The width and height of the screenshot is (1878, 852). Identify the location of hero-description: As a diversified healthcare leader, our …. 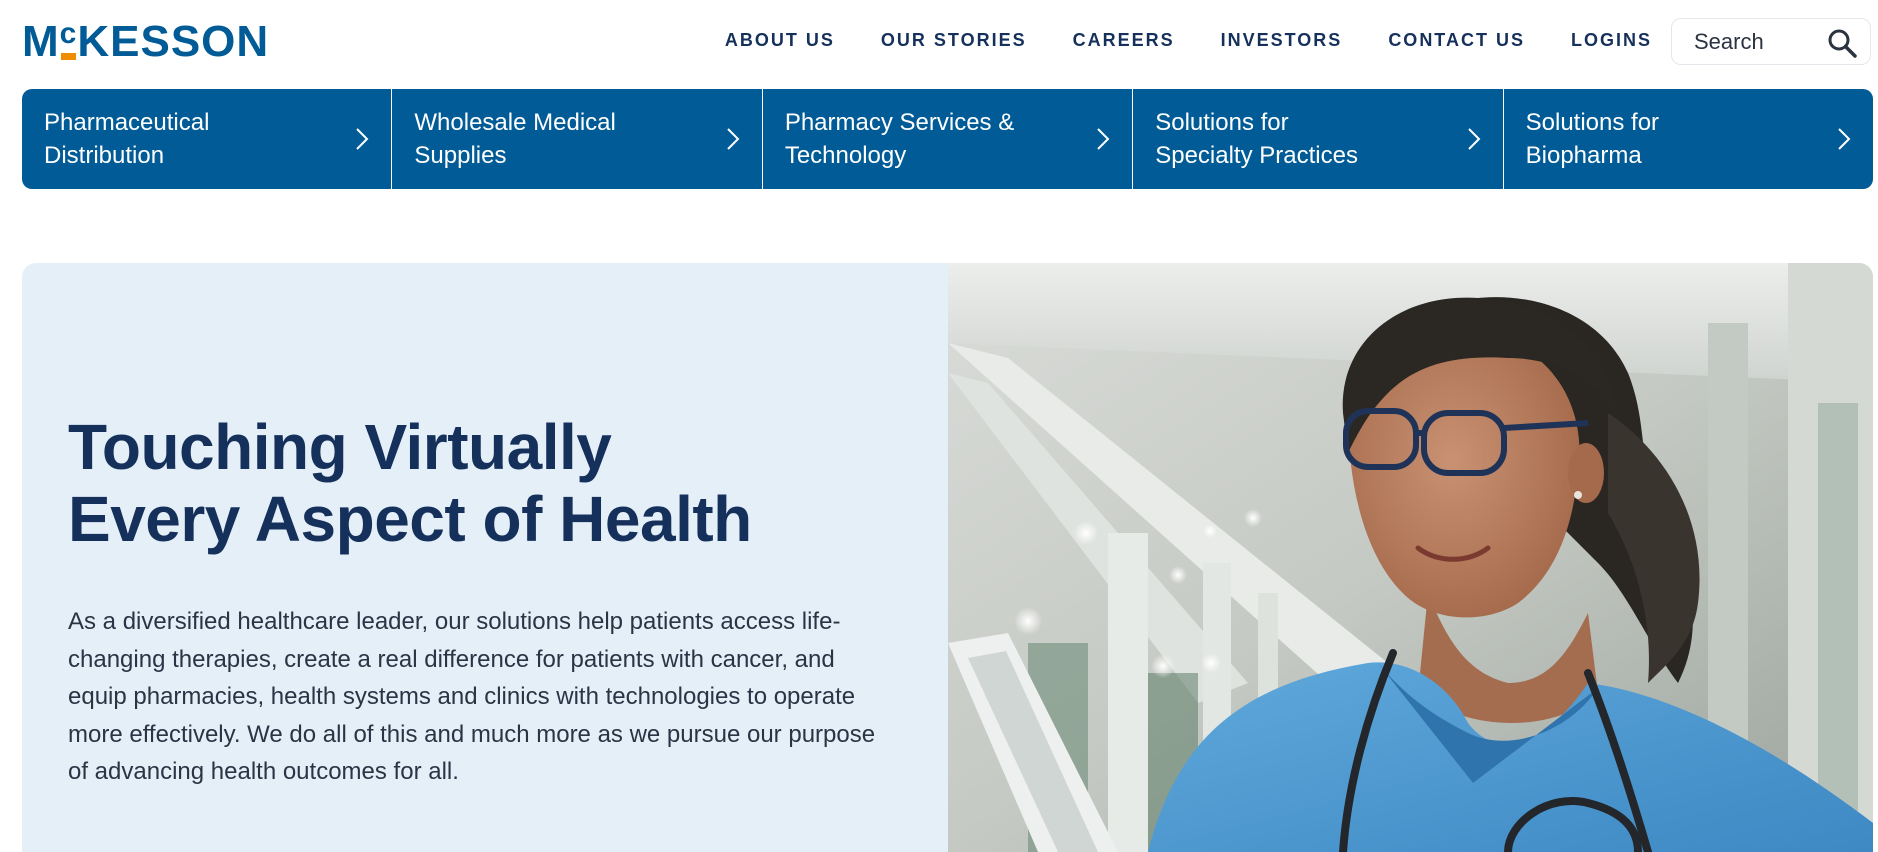
(472, 696).